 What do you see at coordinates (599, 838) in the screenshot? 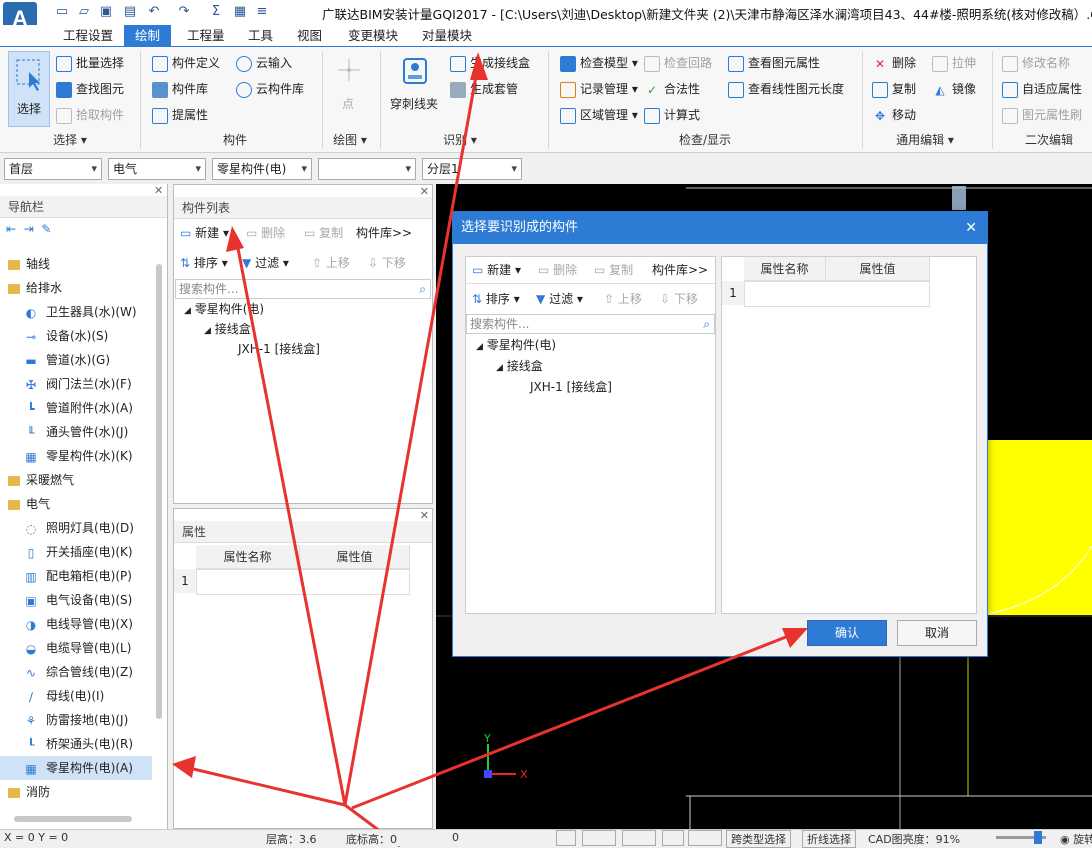
I see `snap-mode-icon` at bounding box center [599, 838].